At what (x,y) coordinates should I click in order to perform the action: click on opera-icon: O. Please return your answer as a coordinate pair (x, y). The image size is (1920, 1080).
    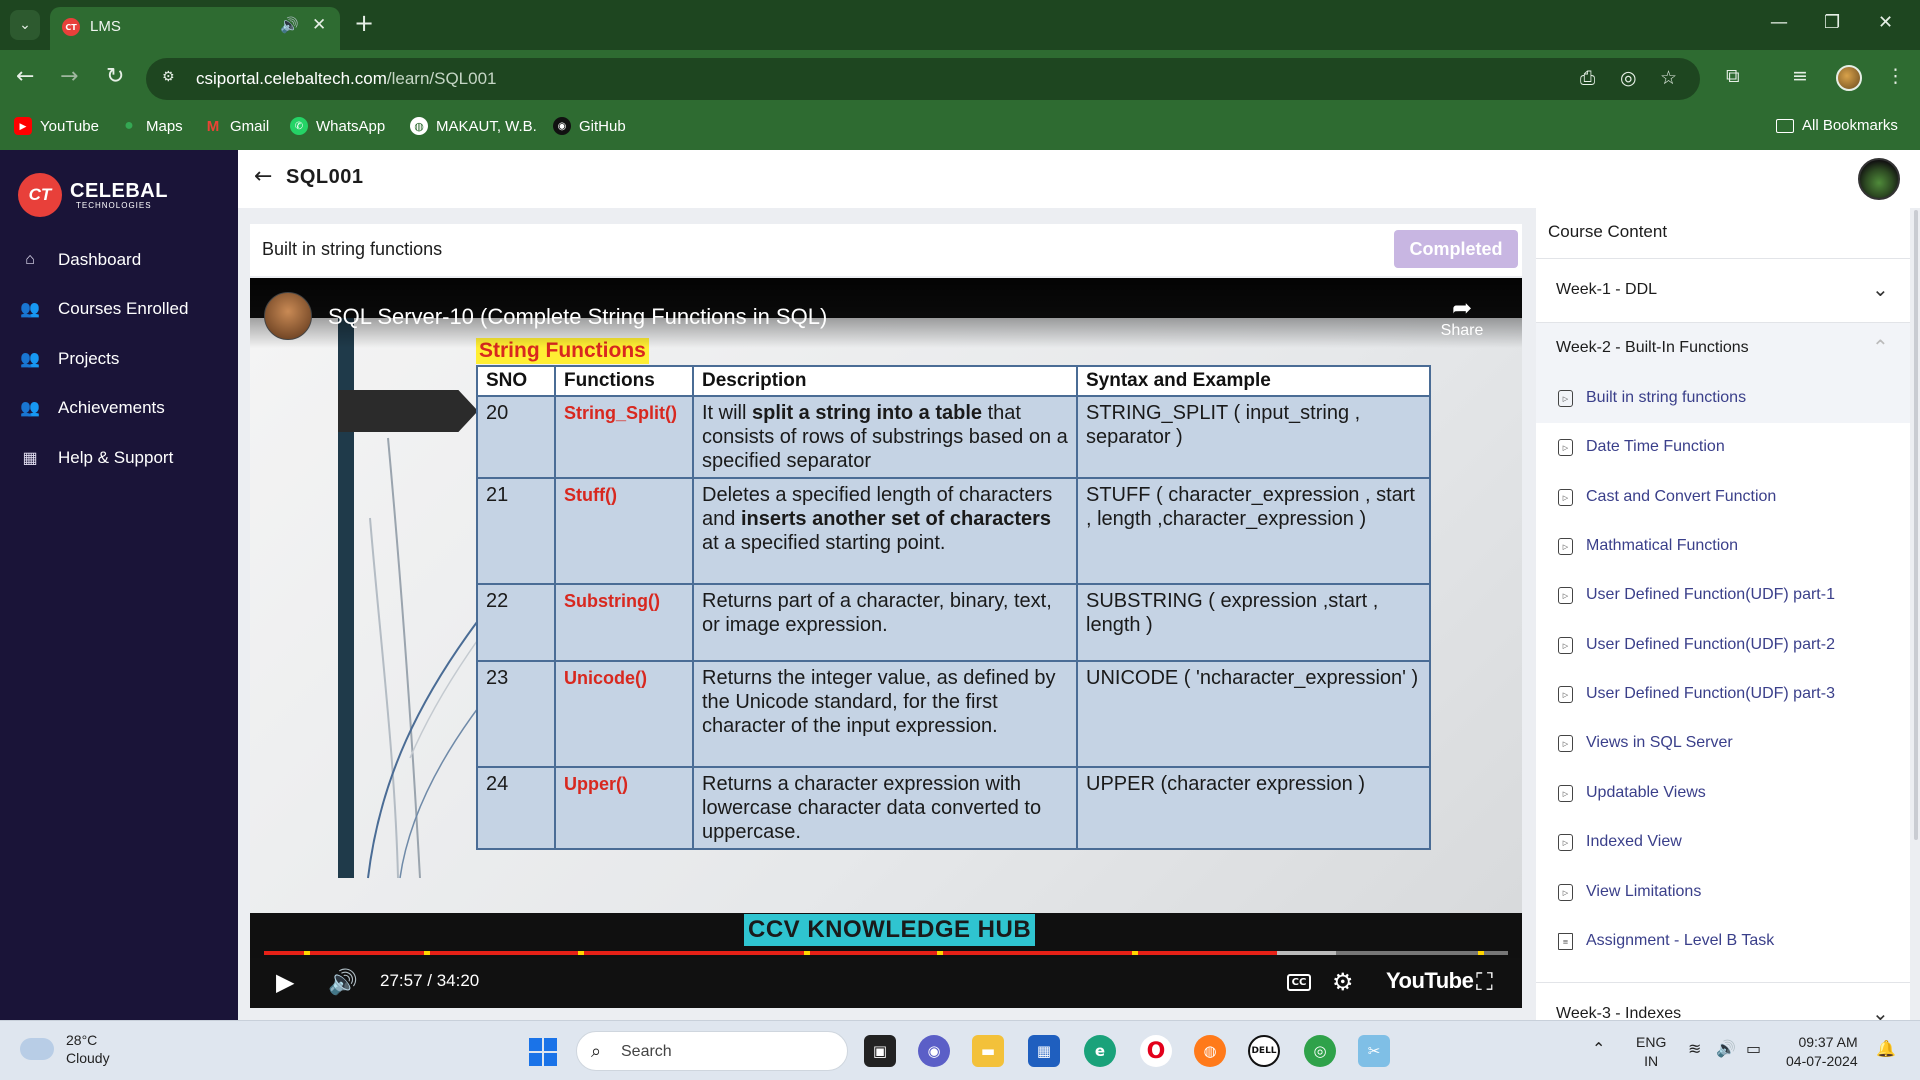
    Looking at the image, I should click on (1156, 1051).